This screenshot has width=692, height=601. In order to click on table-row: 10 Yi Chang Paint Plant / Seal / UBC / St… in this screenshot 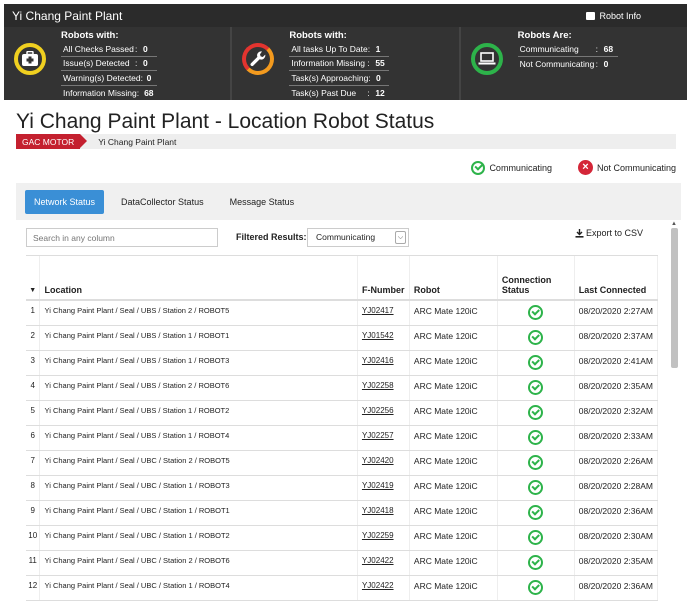, I will do `click(342, 538)`.